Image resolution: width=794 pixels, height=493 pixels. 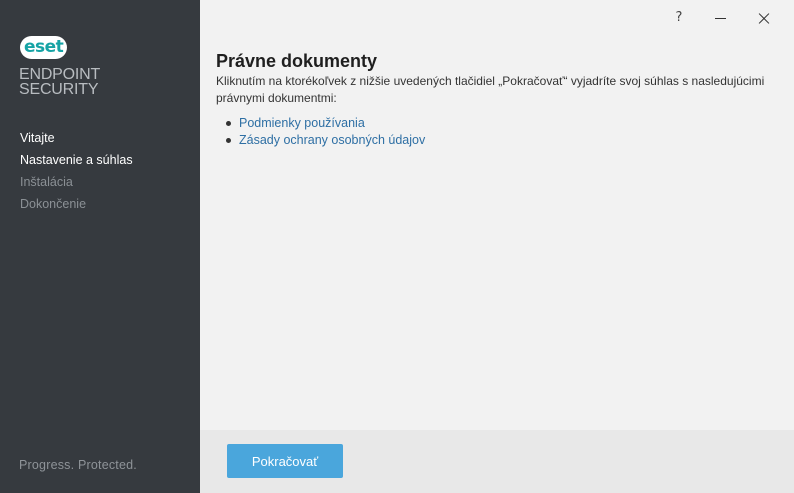 I want to click on logo-text: eset, so click(x=44, y=47).